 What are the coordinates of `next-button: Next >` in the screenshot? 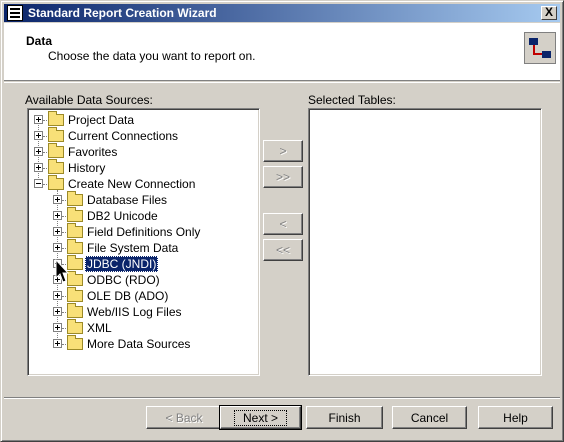 It's located at (260, 417).